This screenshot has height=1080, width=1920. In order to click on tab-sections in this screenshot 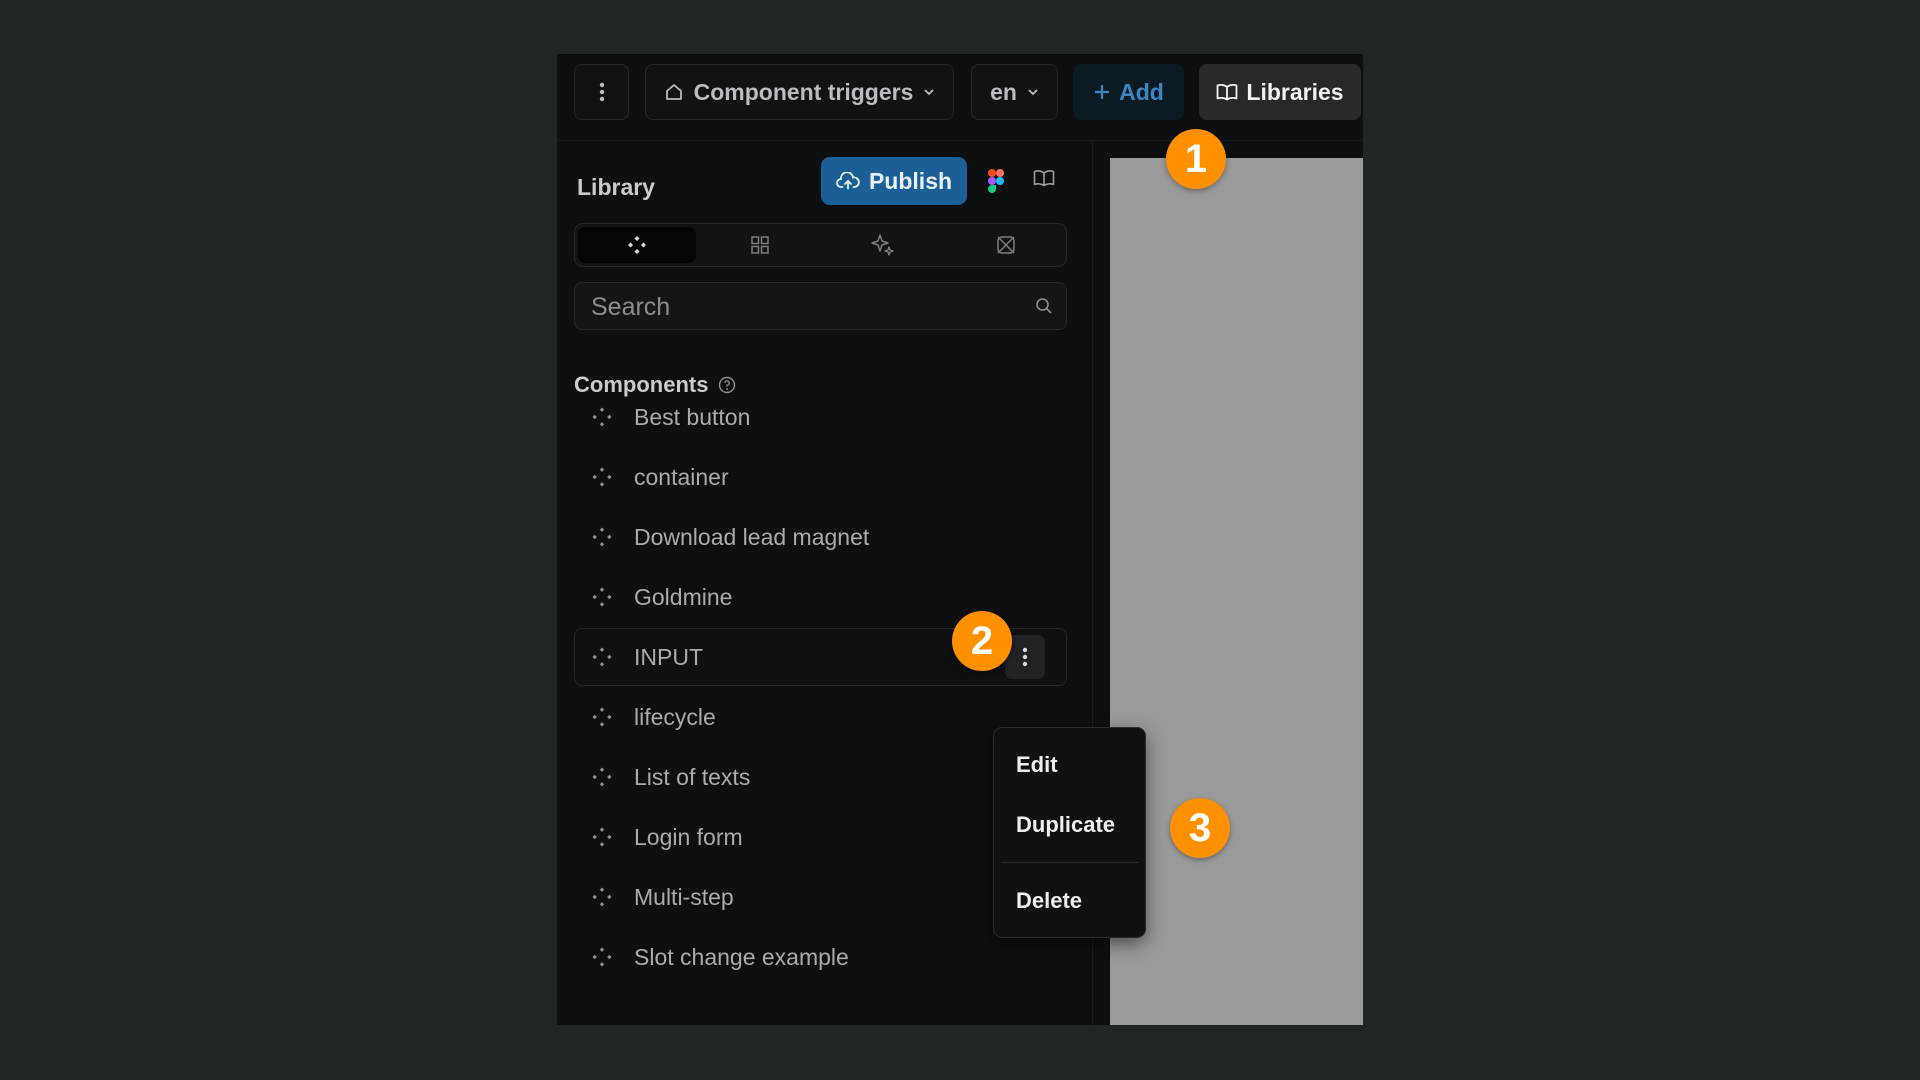, I will do `click(760, 245)`.